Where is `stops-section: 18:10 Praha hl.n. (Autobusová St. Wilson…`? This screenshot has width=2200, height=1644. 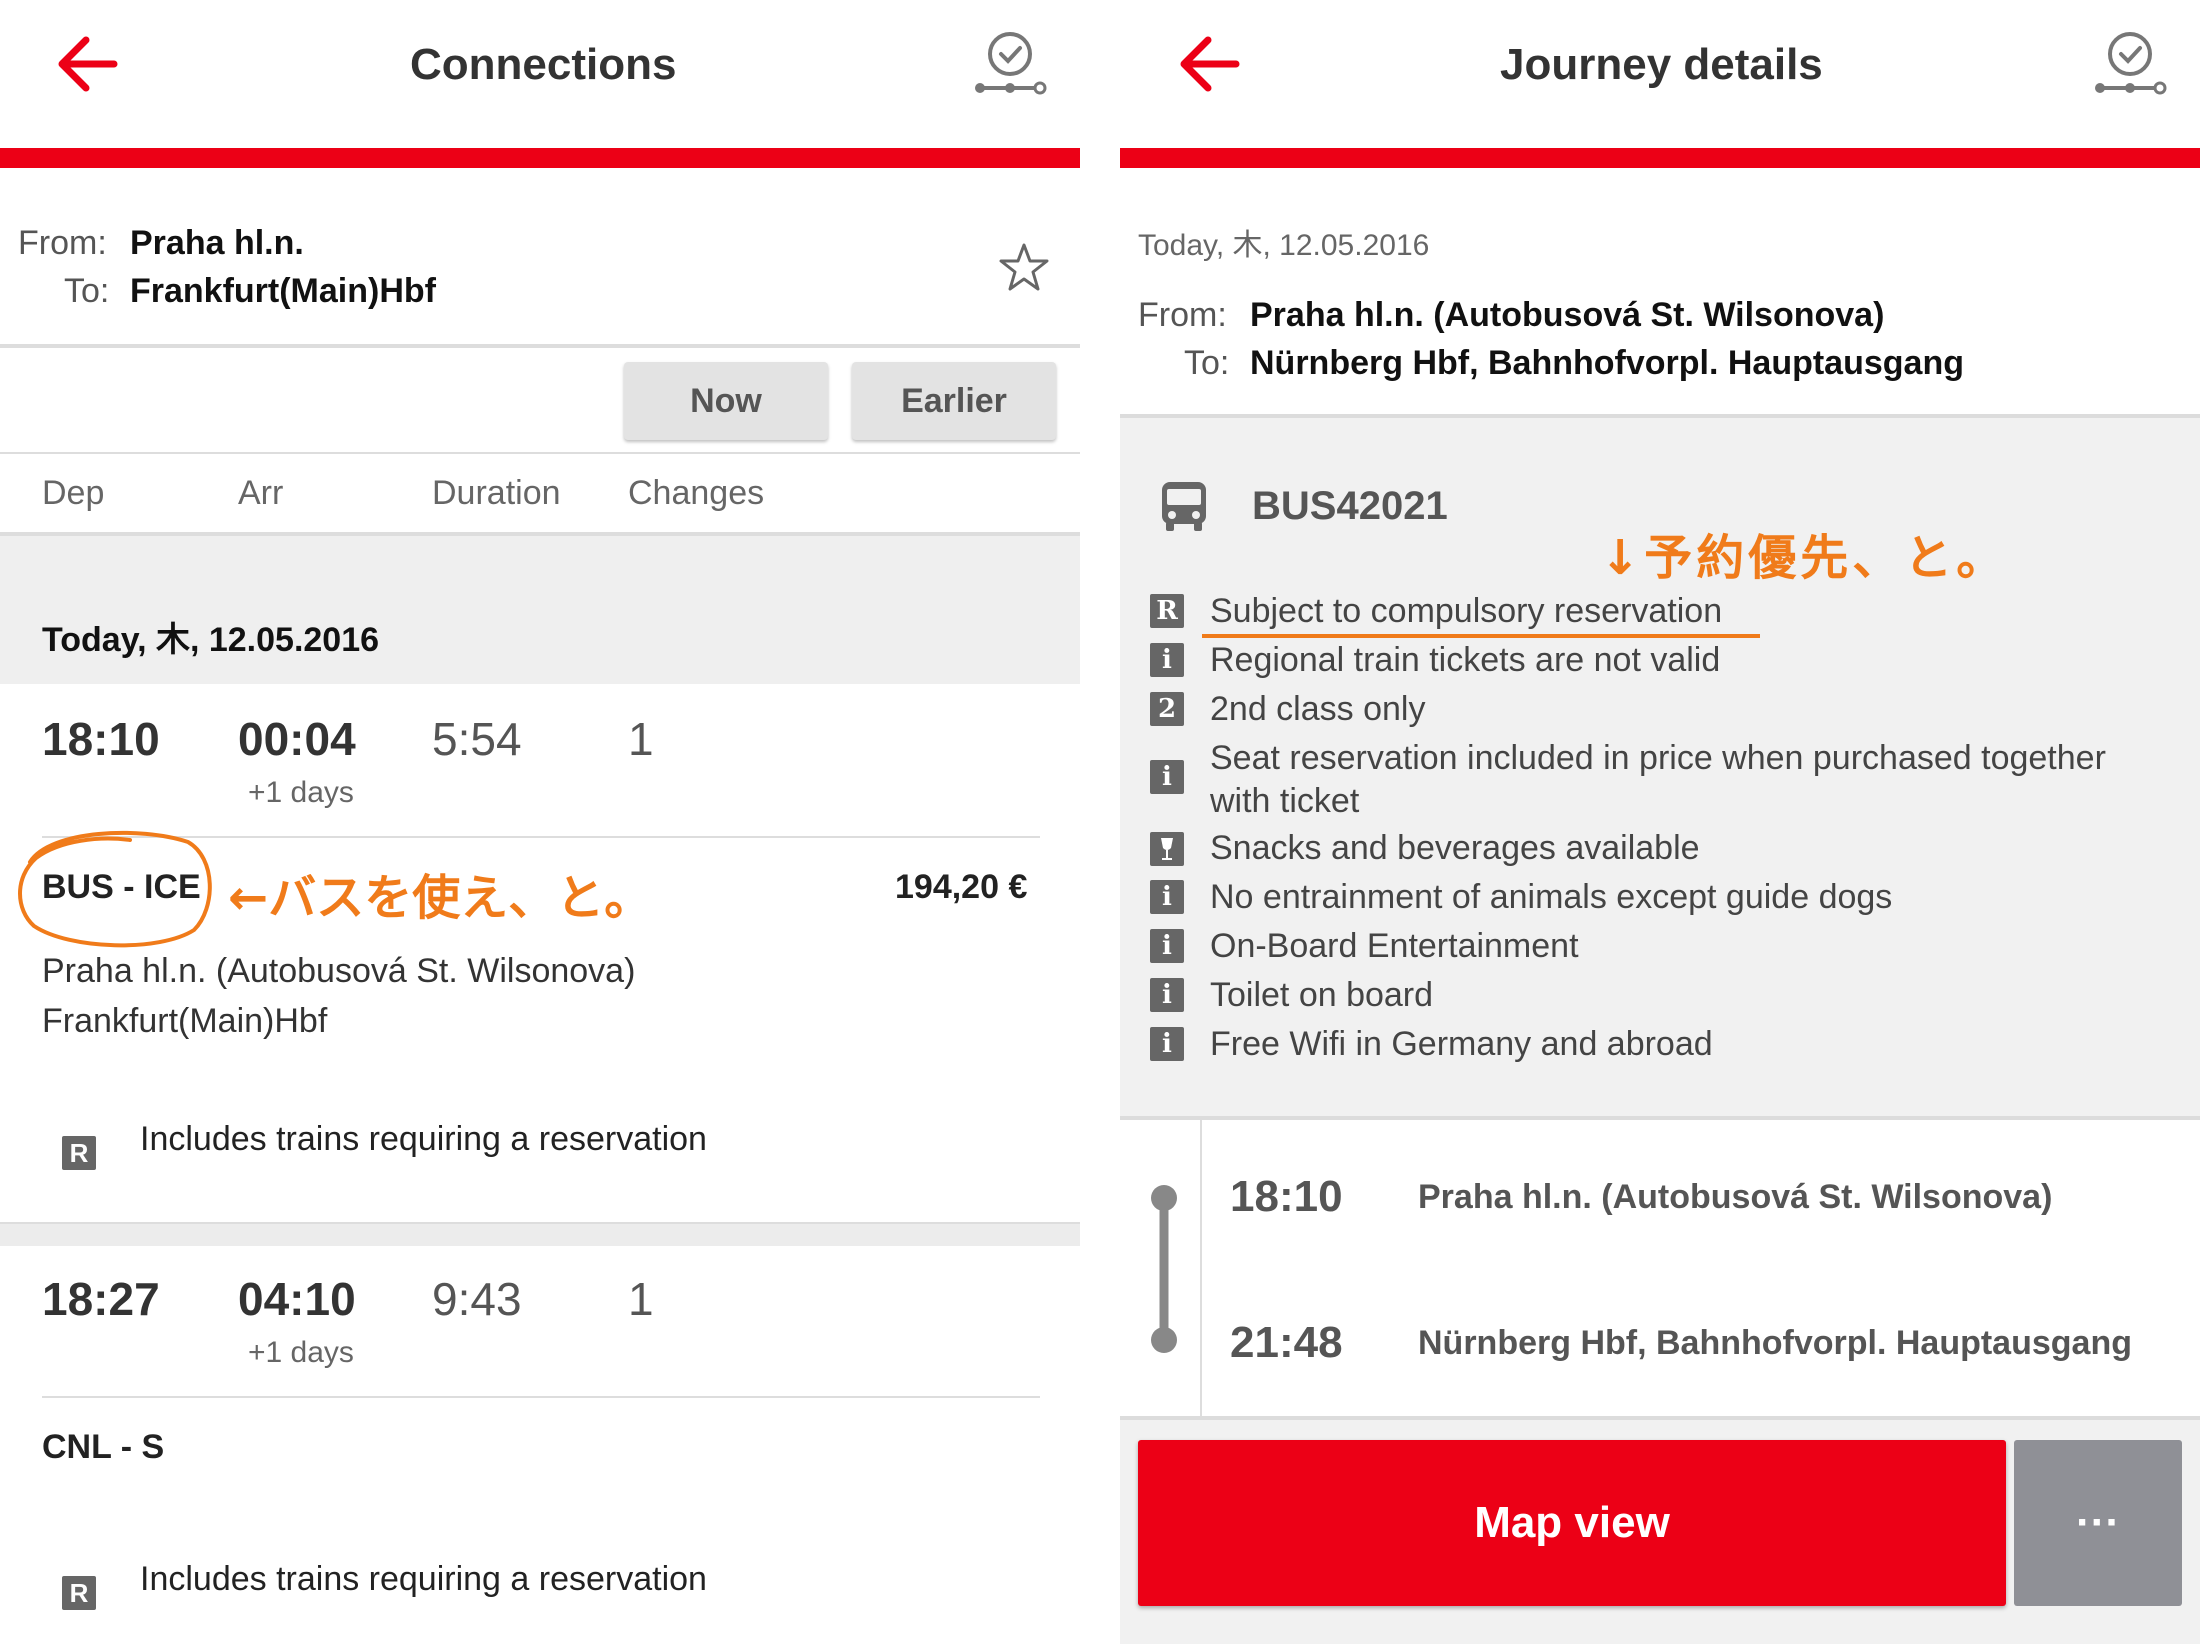
stops-section: 18:10 Praha hl.n. (Autobusová St. Wilson… is located at coordinates (1660, 1268).